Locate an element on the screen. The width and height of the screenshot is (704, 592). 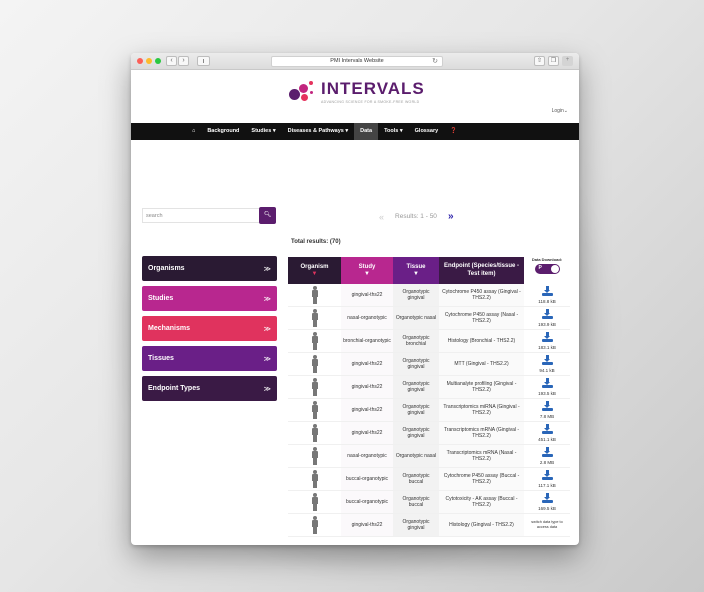
column-label: Organism is located at coordinates (314, 266).